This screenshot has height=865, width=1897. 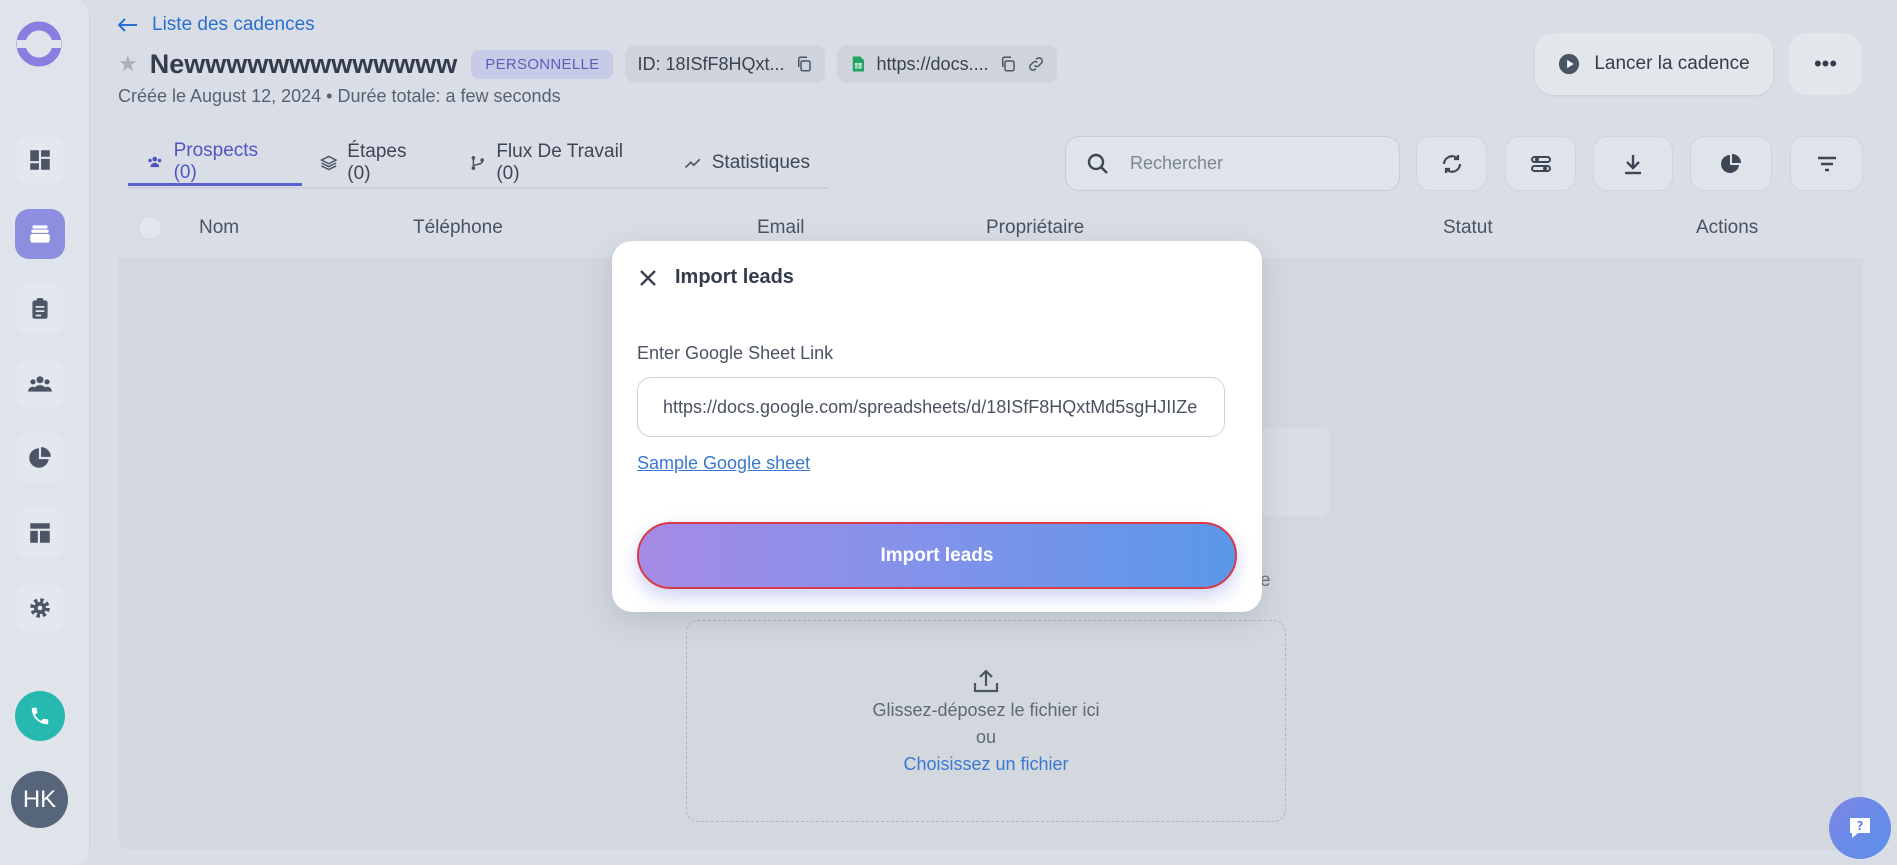 What do you see at coordinates (734, 277) in the screenshot?
I see `modal-title: Import leads` at bounding box center [734, 277].